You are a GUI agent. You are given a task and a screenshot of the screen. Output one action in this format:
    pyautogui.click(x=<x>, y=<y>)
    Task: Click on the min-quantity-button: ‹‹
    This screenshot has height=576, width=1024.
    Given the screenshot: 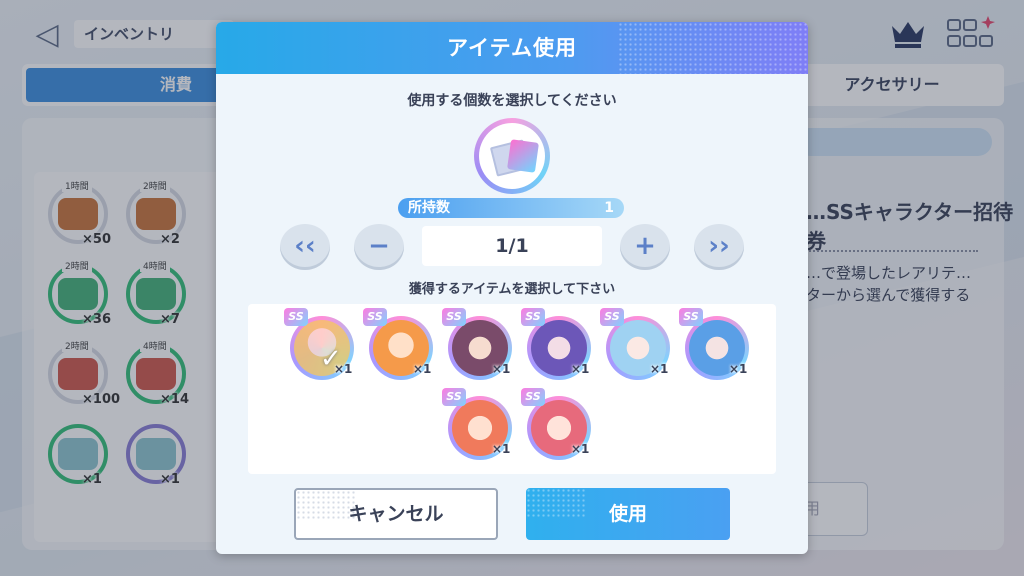 What is the action you would take?
    pyautogui.click(x=305, y=247)
    